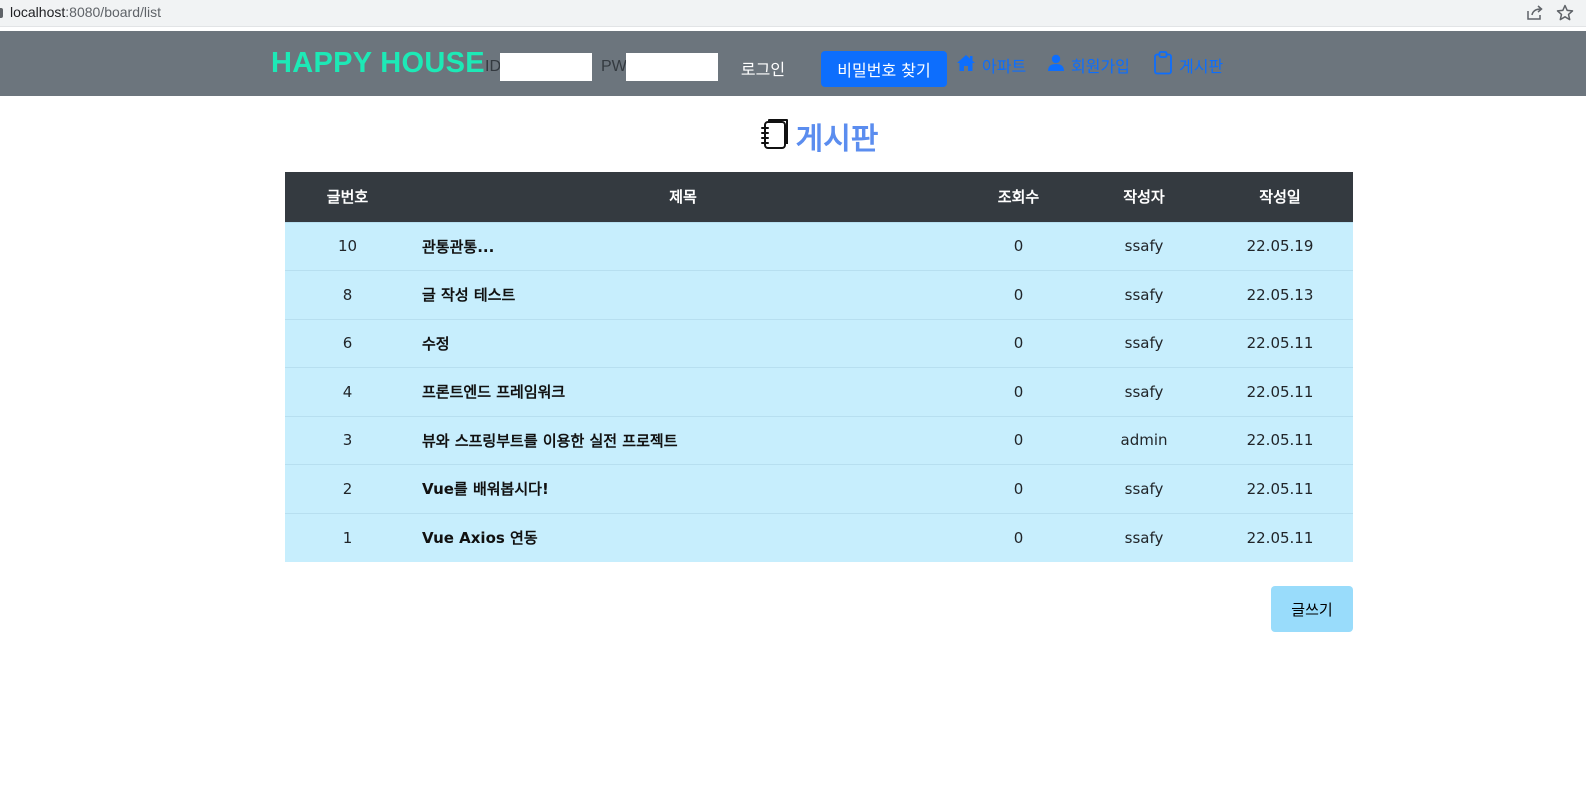 The width and height of the screenshot is (1586, 800). Describe the element at coordinates (793, 136) in the screenshot. I see `page-heading: 게시판` at that location.